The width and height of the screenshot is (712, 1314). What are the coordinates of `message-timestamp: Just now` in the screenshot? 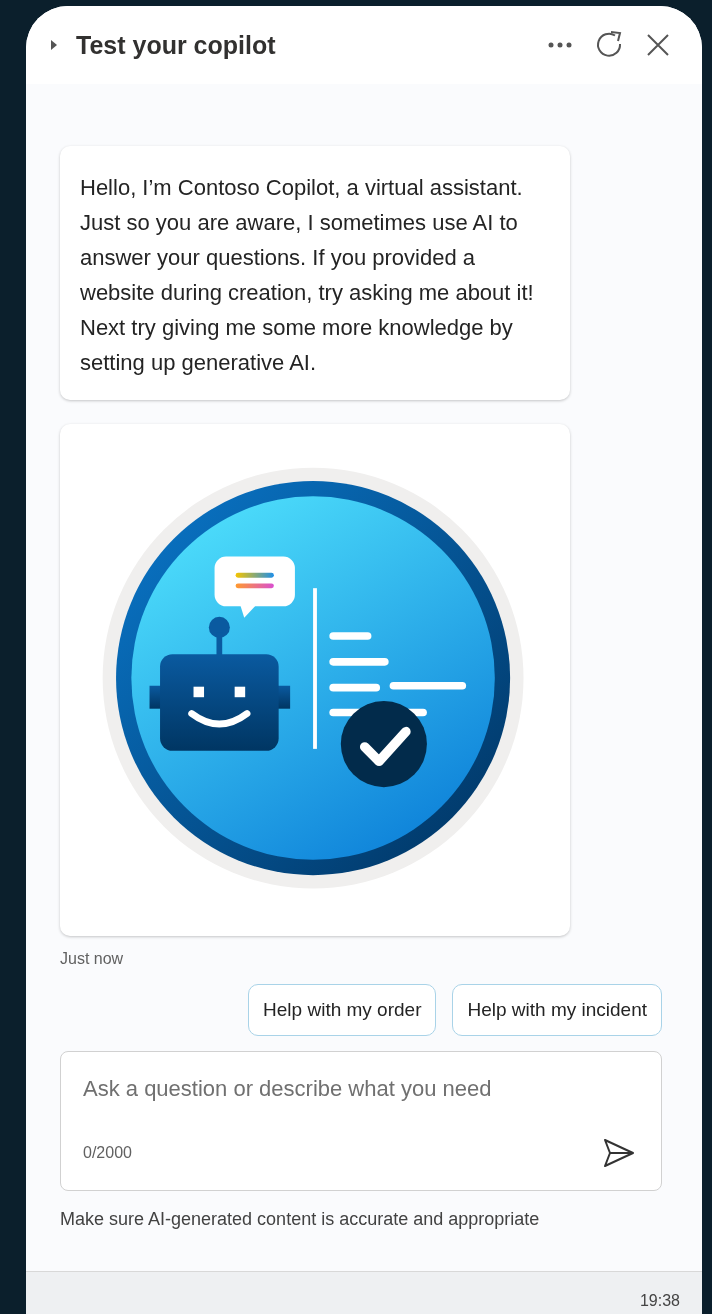 It's located at (92, 959).